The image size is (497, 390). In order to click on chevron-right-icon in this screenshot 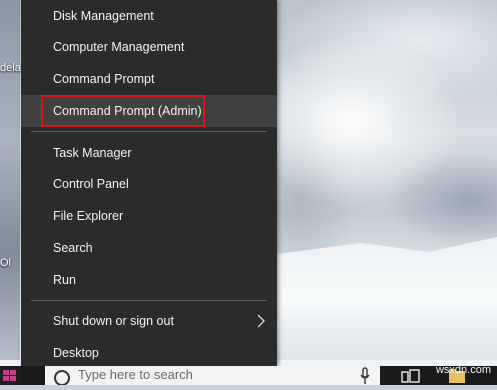, I will do `click(261, 321)`.